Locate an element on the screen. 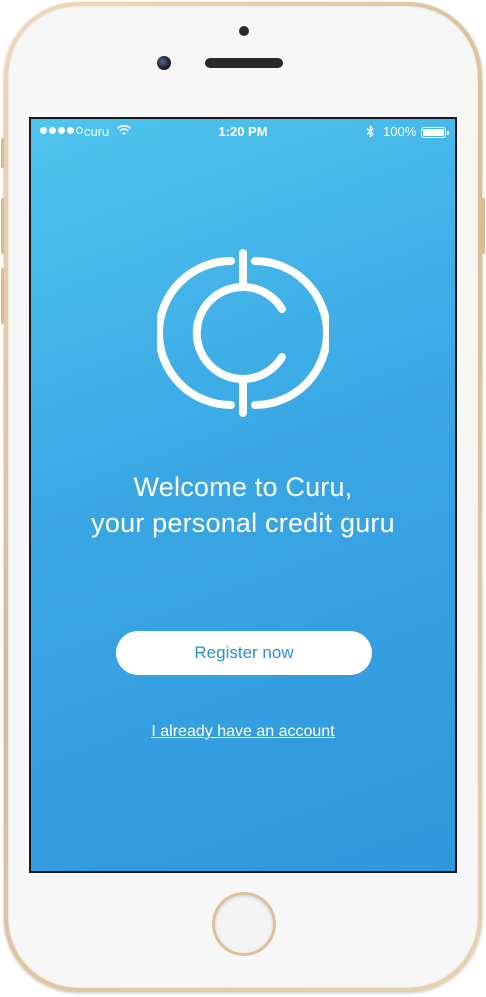 The image size is (486, 997). welcome-line-1: Welcome to Curu, is located at coordinates (243, 487).